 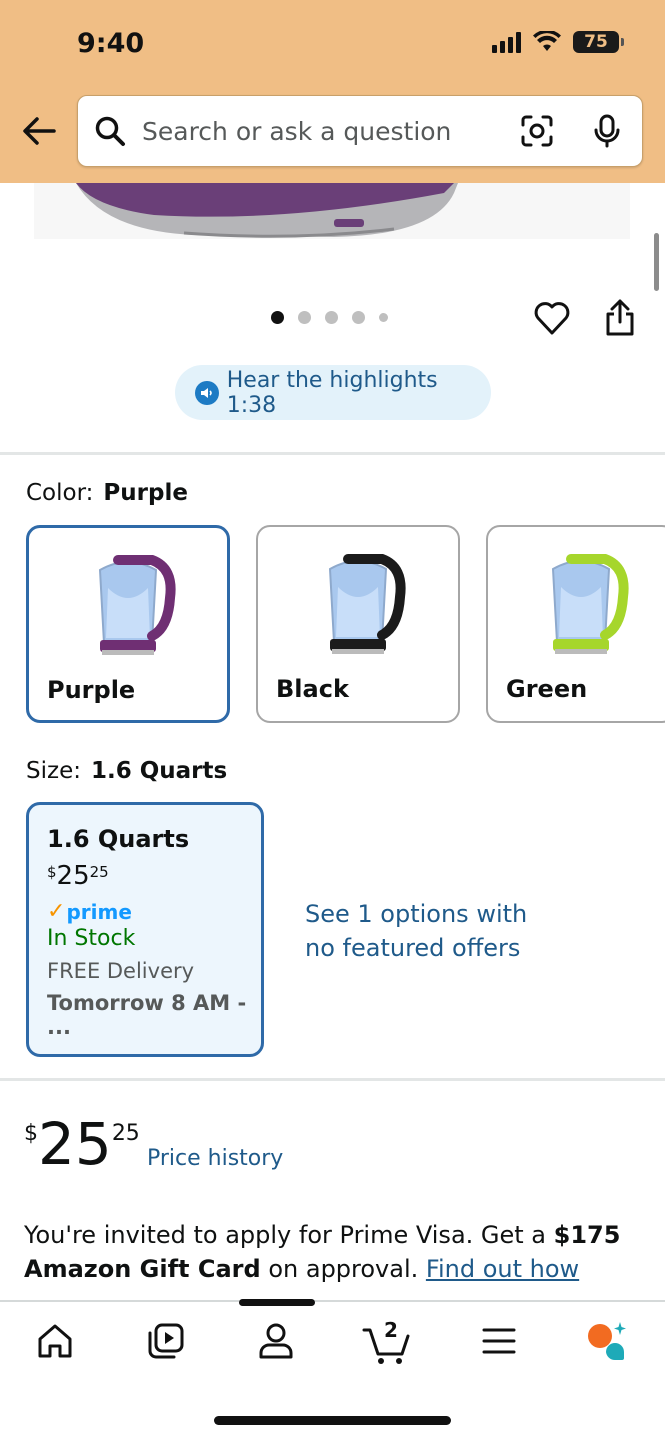 I want to click on status-icons: 75, so click(x=558, y=42).